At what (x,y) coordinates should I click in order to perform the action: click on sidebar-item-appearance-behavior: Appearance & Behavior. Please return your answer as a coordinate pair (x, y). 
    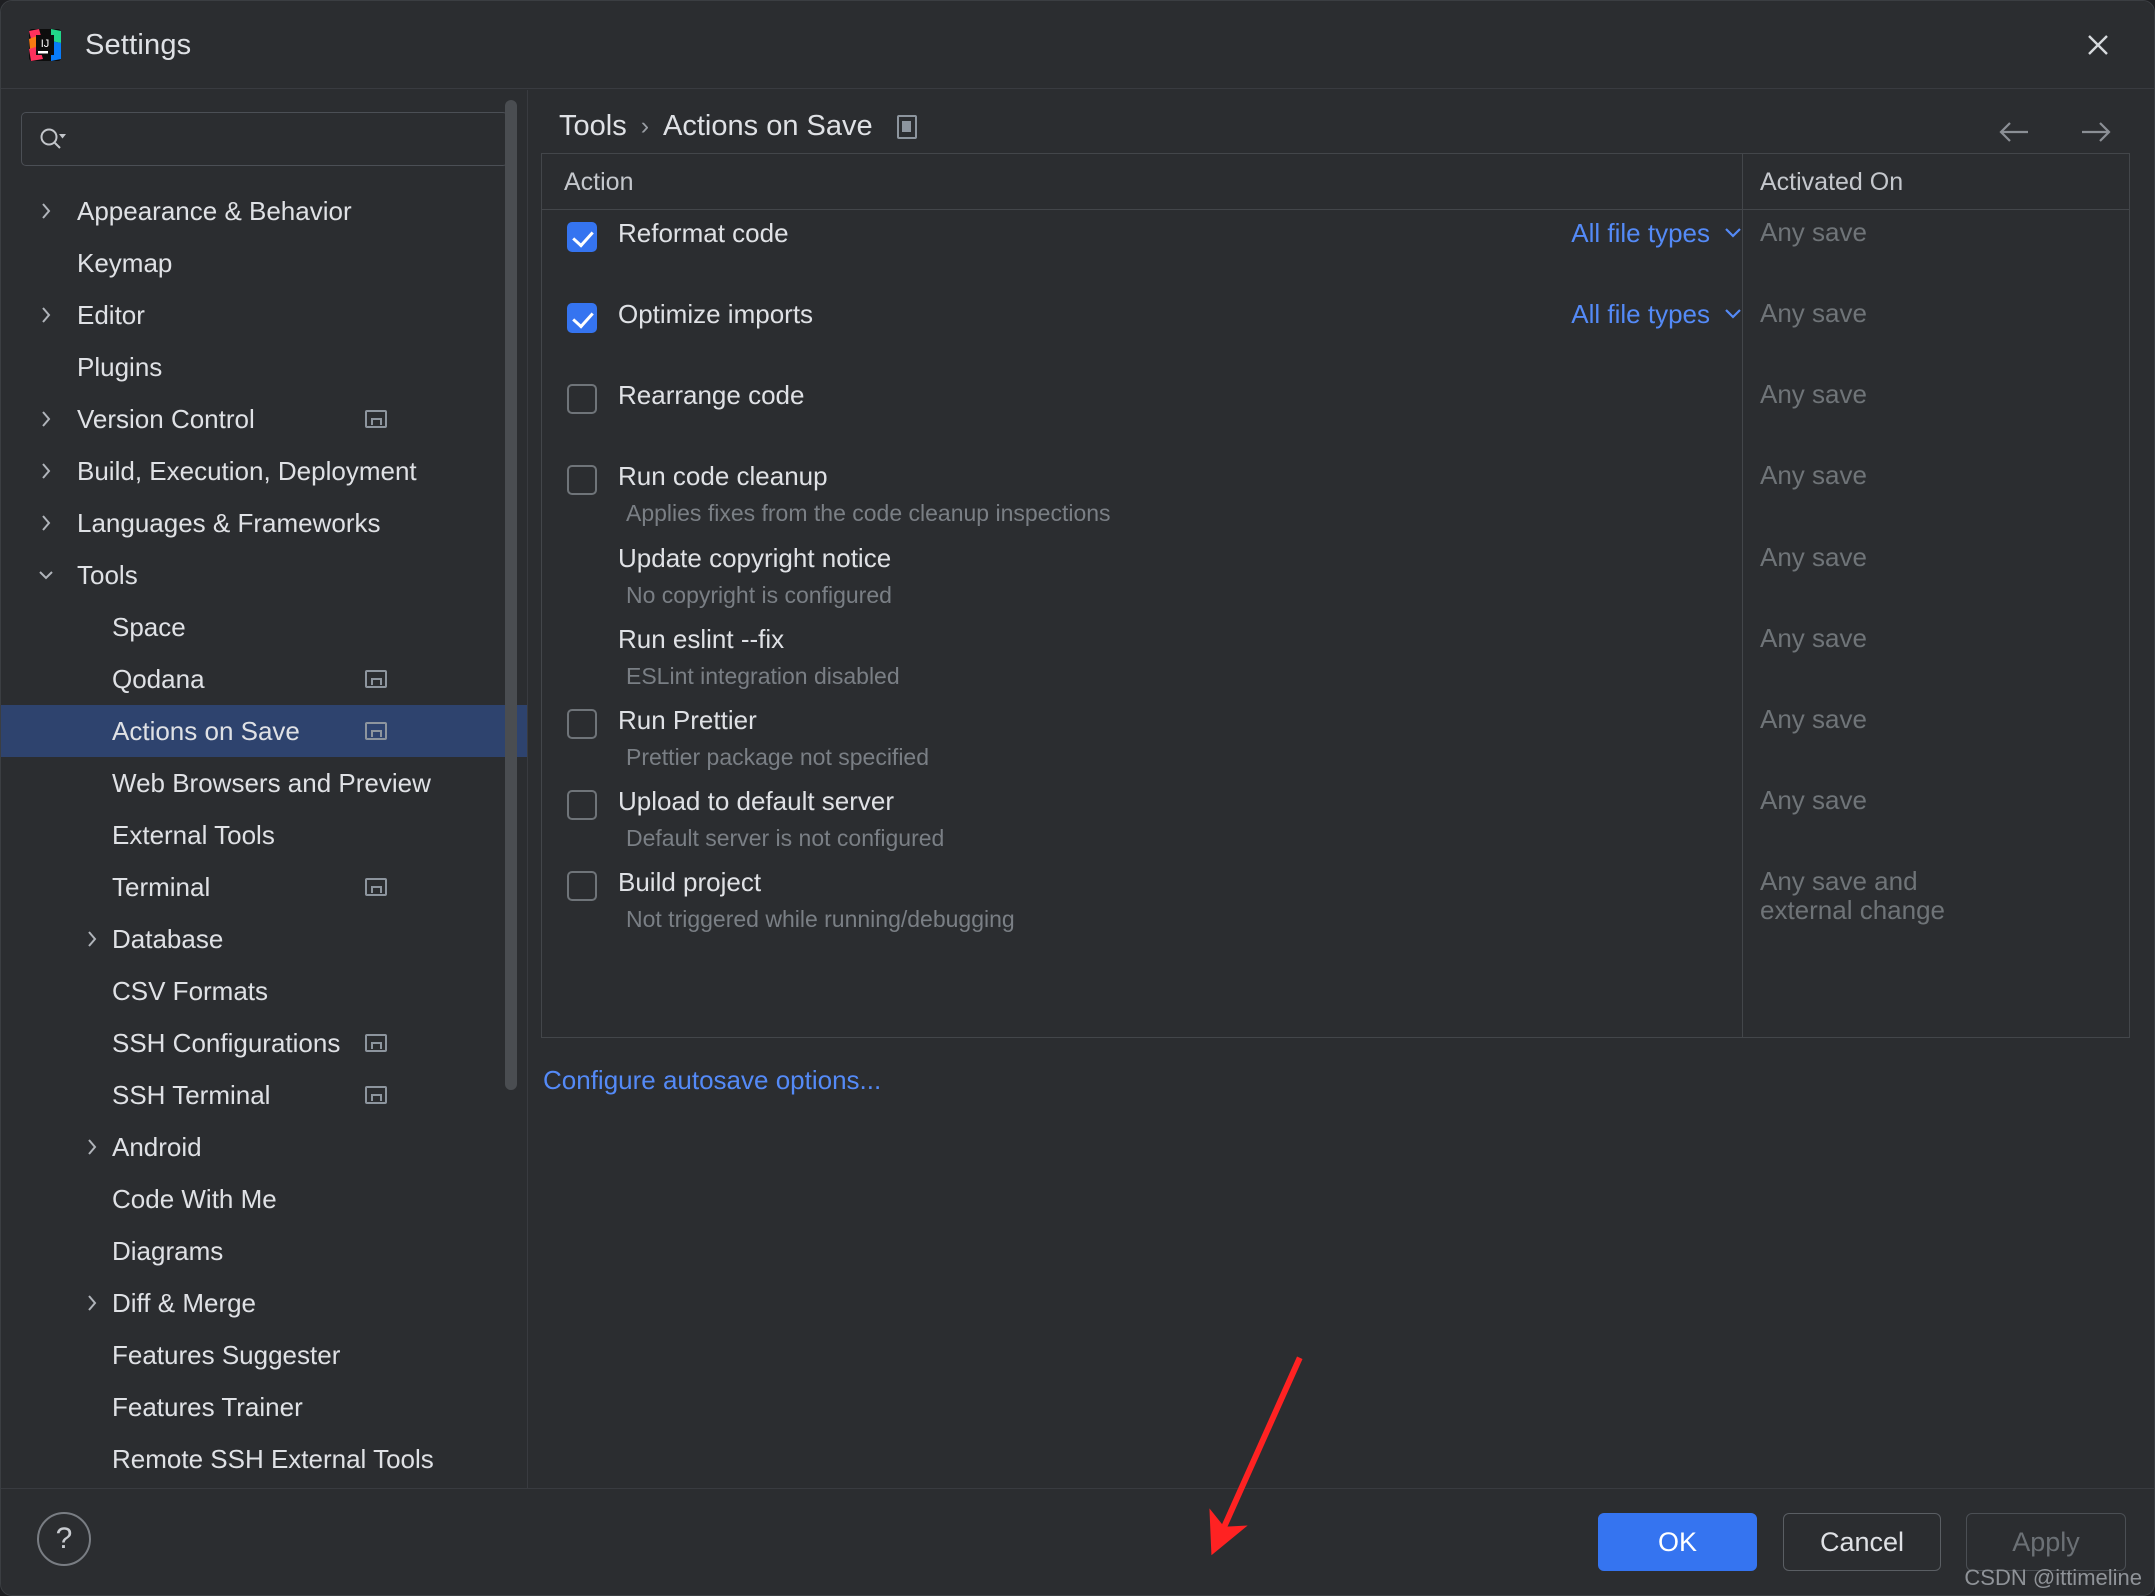
    Looking at the image, I should click on (264, 211).